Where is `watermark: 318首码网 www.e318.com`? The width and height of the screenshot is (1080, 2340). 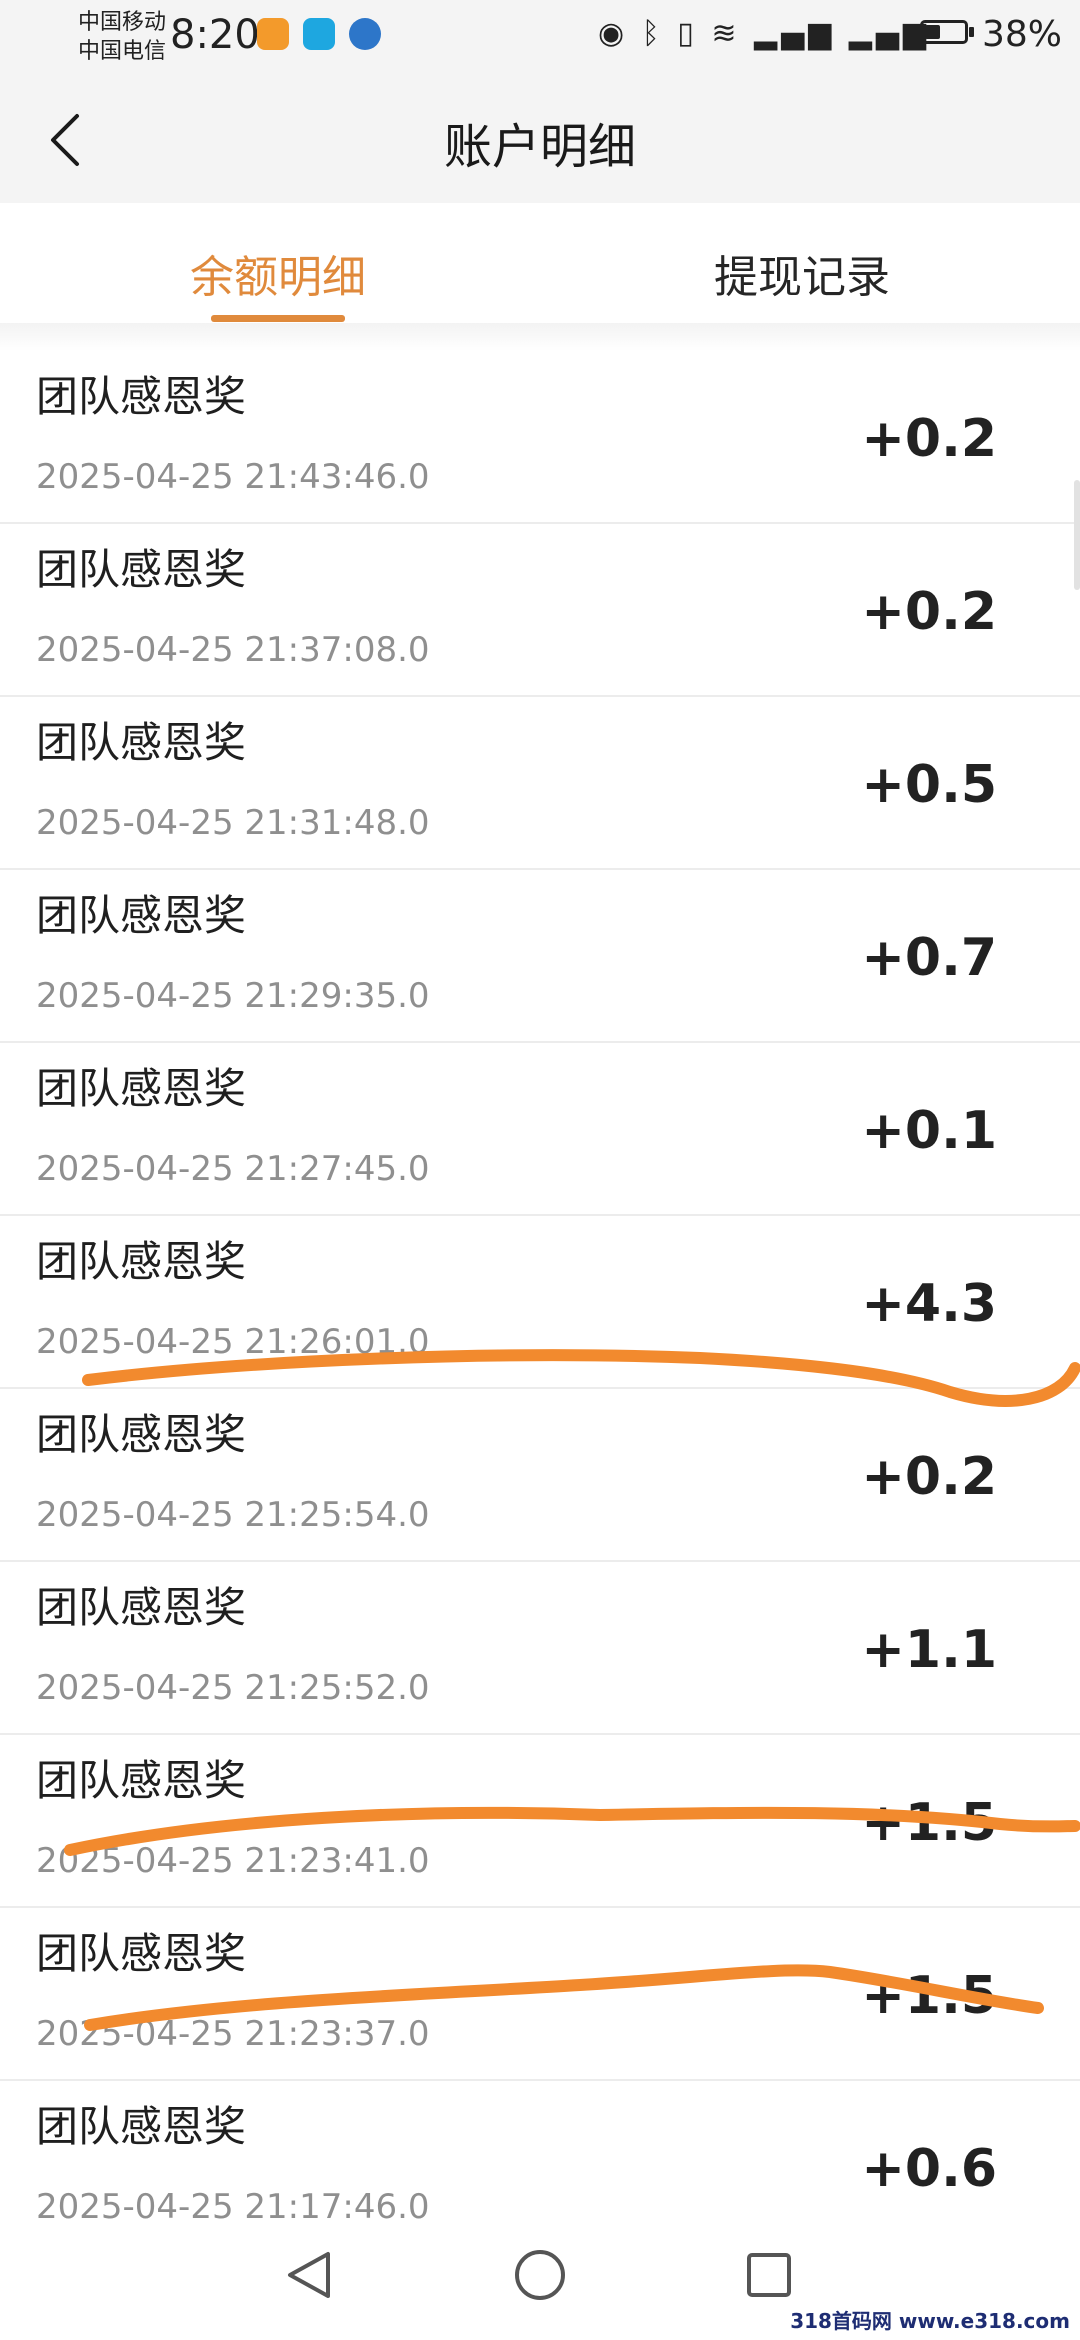
watermark: 318首码网 www.e318.com is located at coordinates (930, 2321).